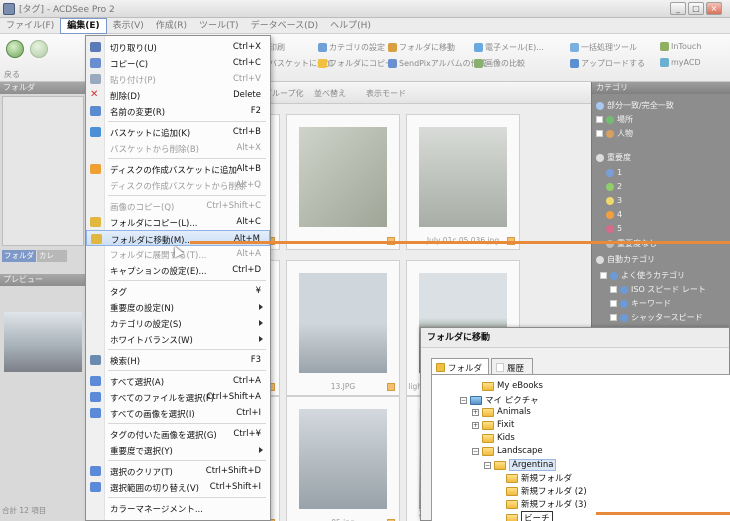 Image resolution: width=730 pixels, height=521 pixels. What do you see at coordinates (285, 26) in the screenshot?
I see `menu-5: データベース(D)` at bounding box center [285, 26].